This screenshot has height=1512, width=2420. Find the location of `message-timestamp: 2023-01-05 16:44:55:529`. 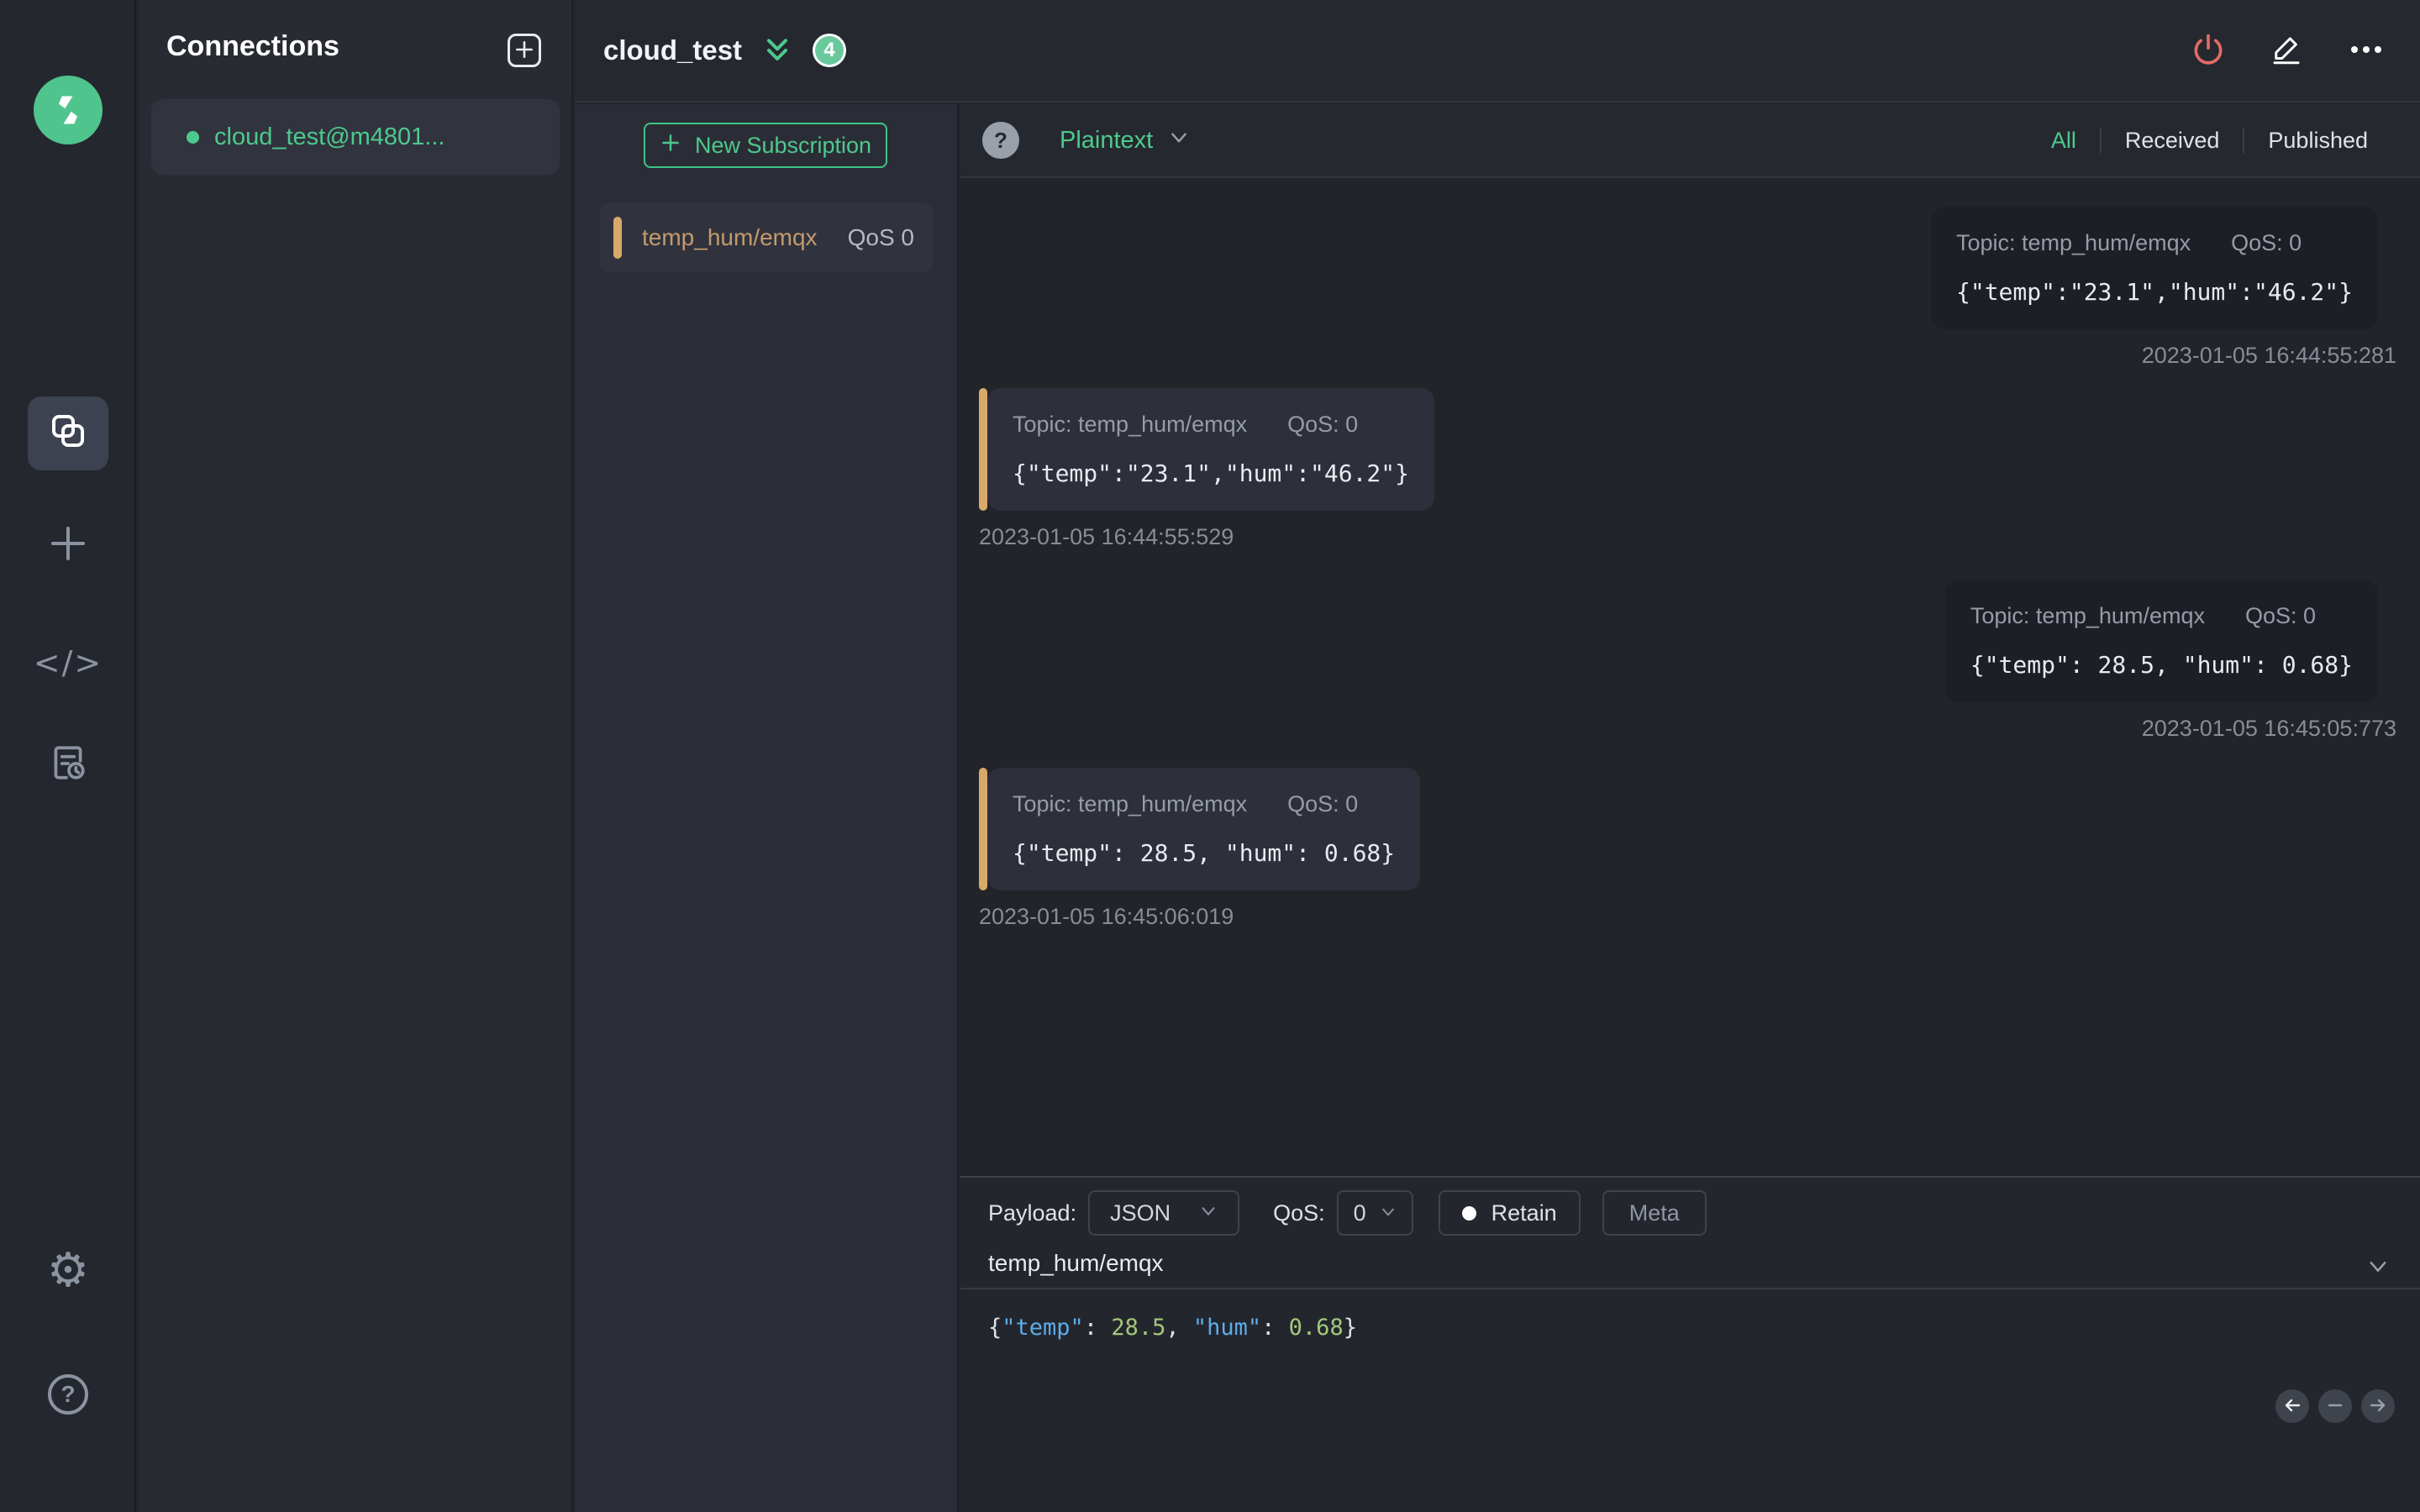

message-timestamp: 2023-01-05 16:44:55:529 is located at coordinates (1106, 536).